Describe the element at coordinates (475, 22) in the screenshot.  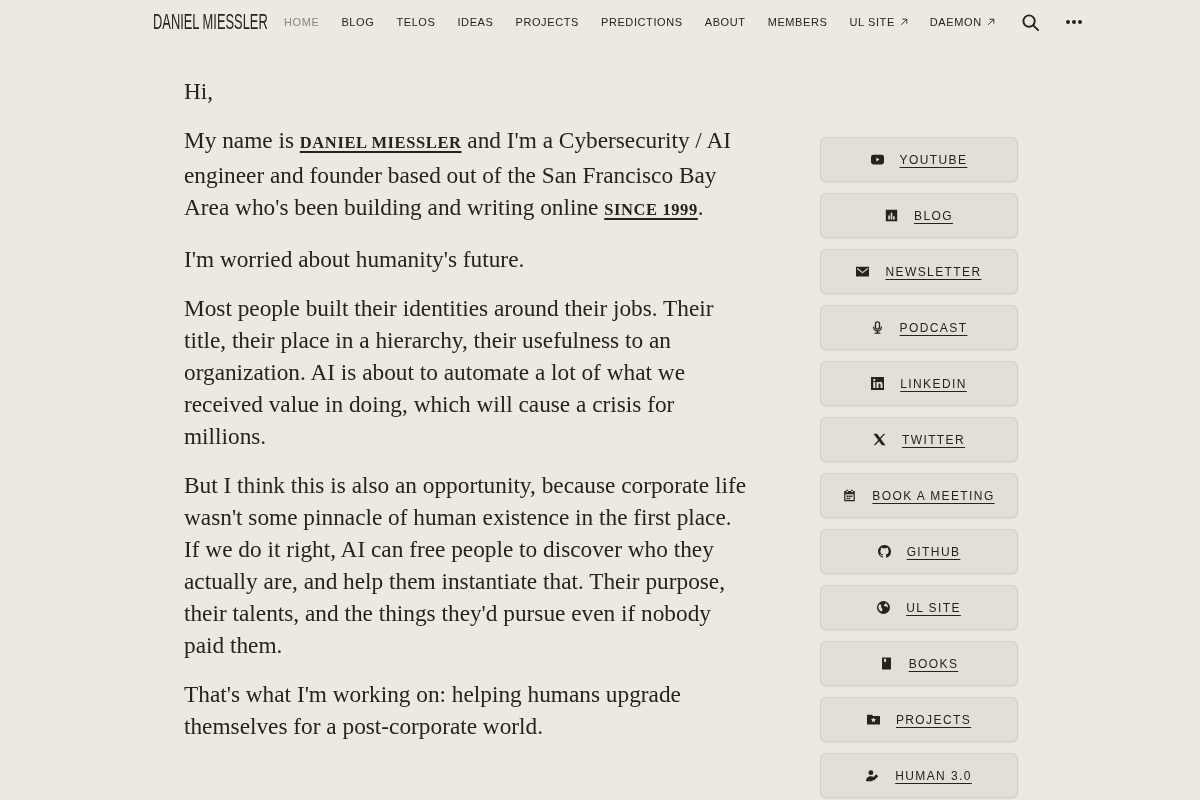
I see `nav-link: IDEAS` at that location.